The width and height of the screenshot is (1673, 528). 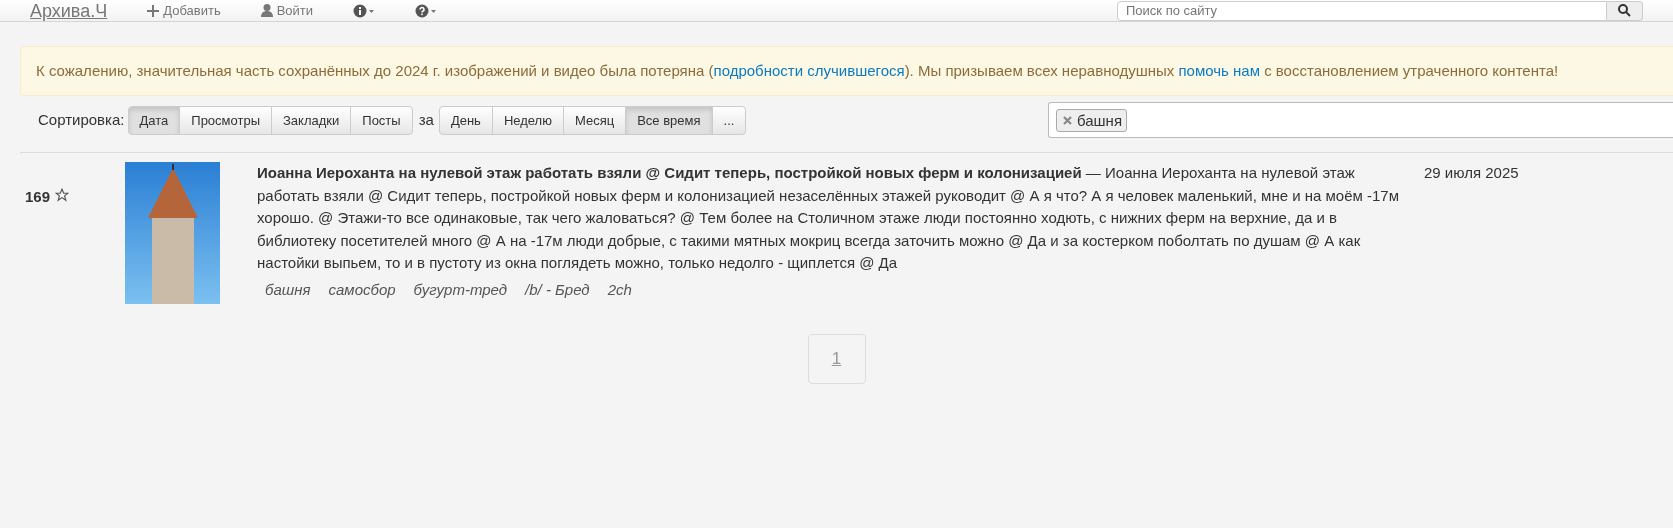 What do you see at coordinates (288, 289) in the screenshot?
I see `tag-link: башня` at bounding box center [288, 289].